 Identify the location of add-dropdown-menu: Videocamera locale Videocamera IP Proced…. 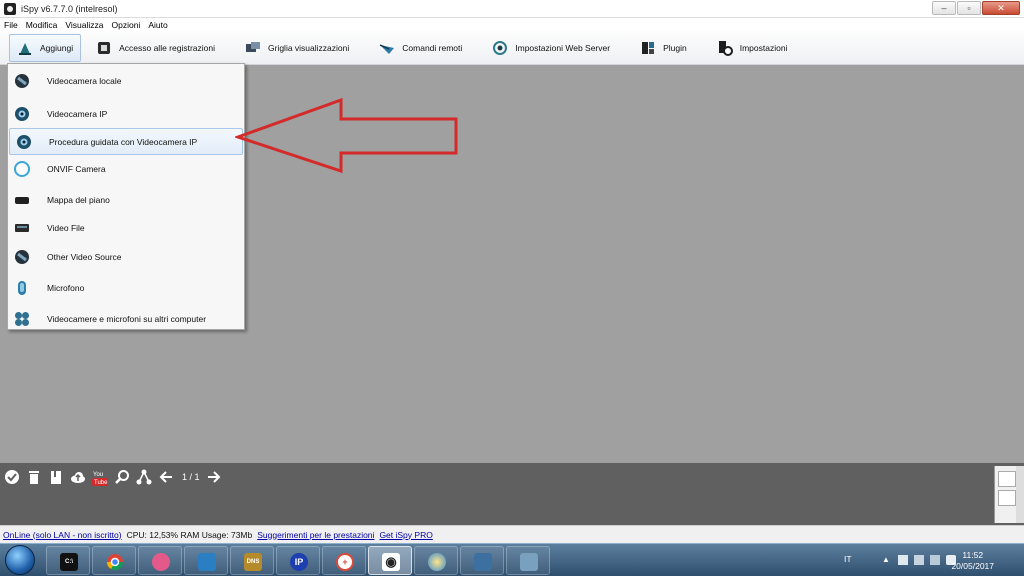
(126, 196).